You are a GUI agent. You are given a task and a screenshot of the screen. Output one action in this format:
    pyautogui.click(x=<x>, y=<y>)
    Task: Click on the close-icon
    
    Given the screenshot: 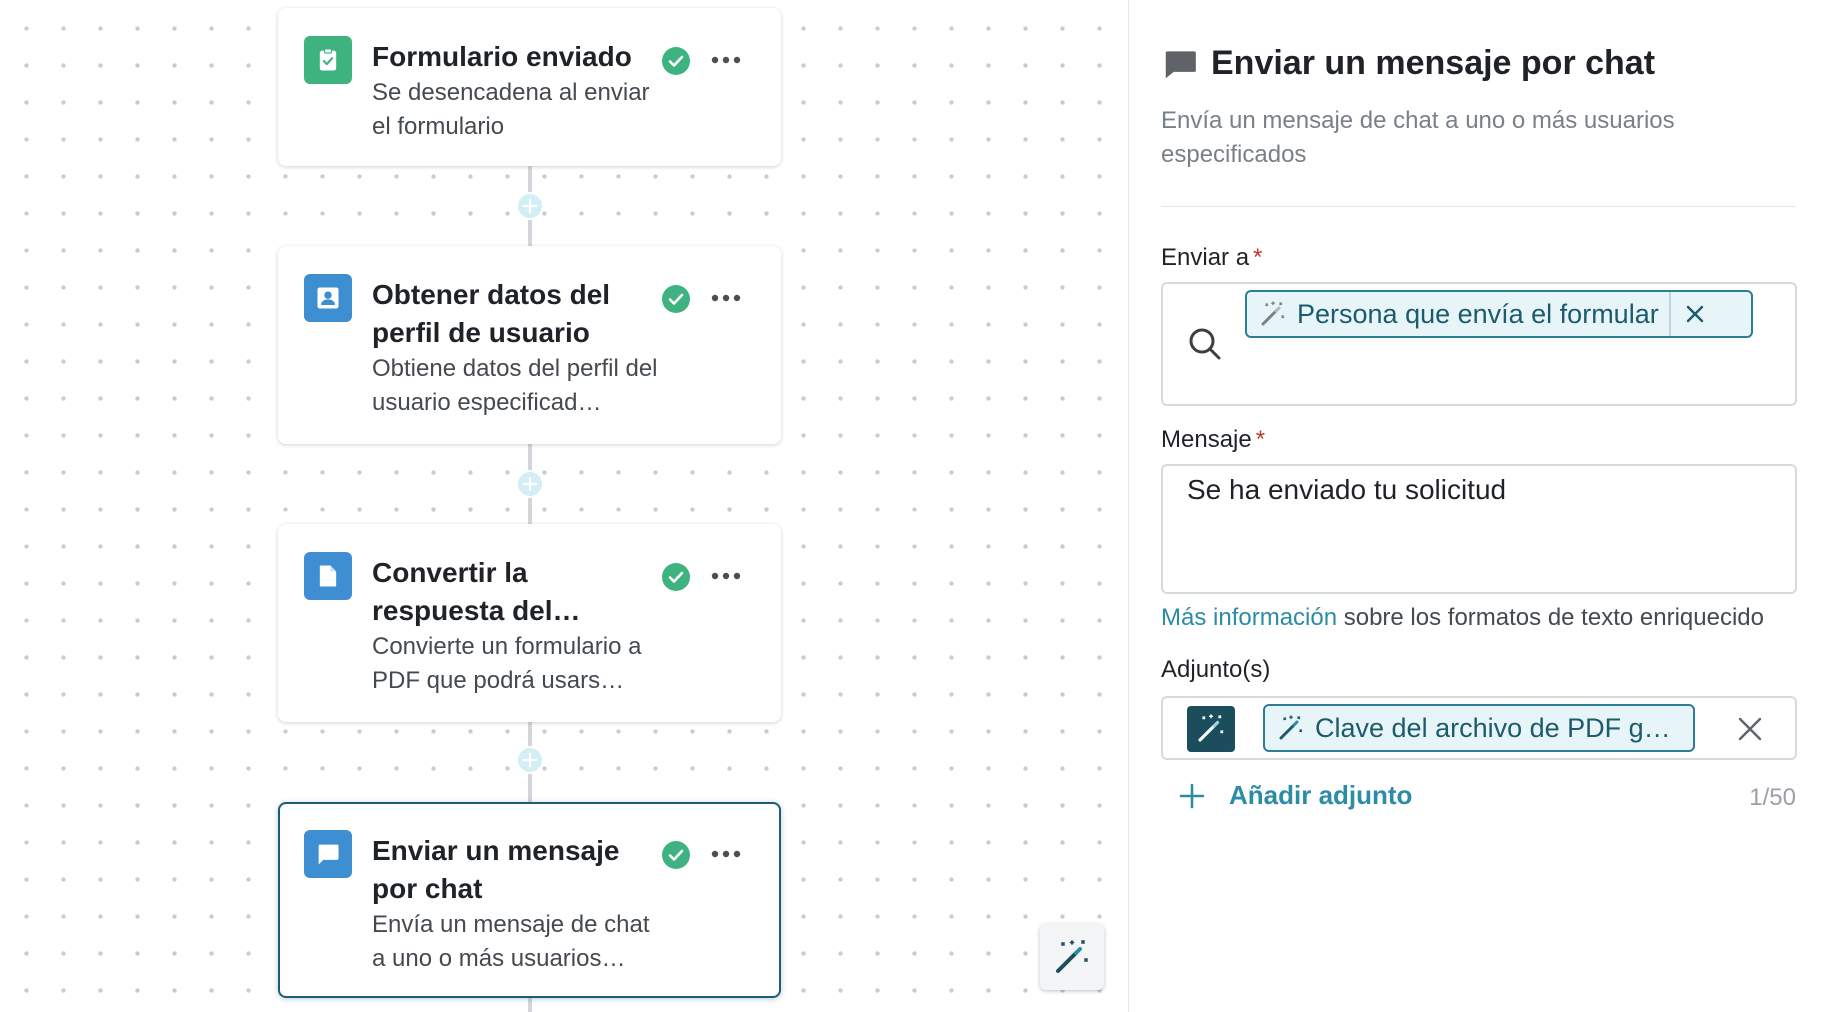 What is the action you would take?
    pyautogui.click(x=1694, y=314)
    